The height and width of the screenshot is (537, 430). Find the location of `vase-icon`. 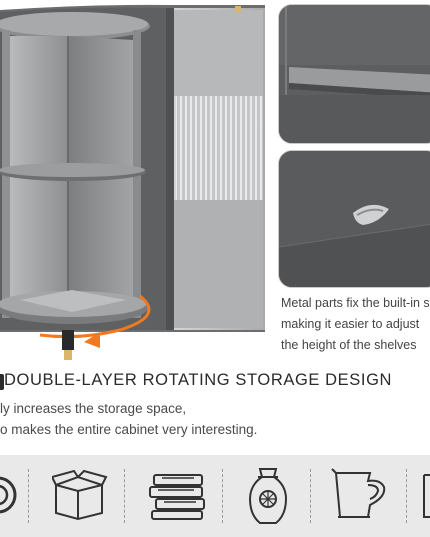

vase-icon is located at coordinates (268, 496).